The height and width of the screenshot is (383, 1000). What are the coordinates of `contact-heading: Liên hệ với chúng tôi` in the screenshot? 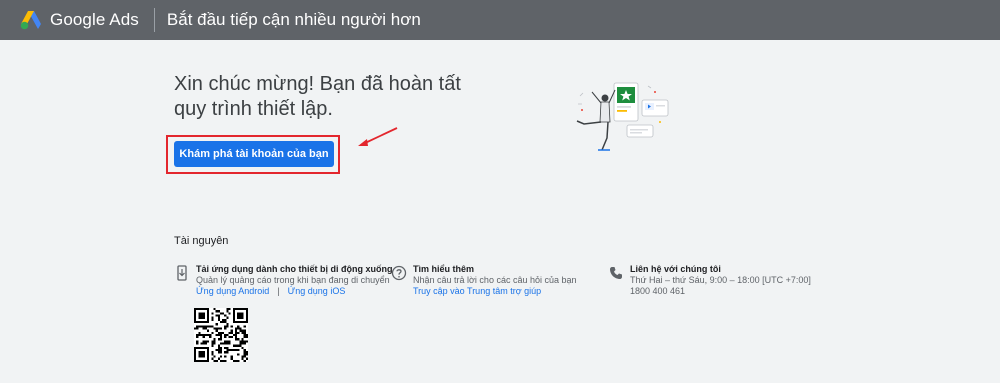 It's located at (675, 269).